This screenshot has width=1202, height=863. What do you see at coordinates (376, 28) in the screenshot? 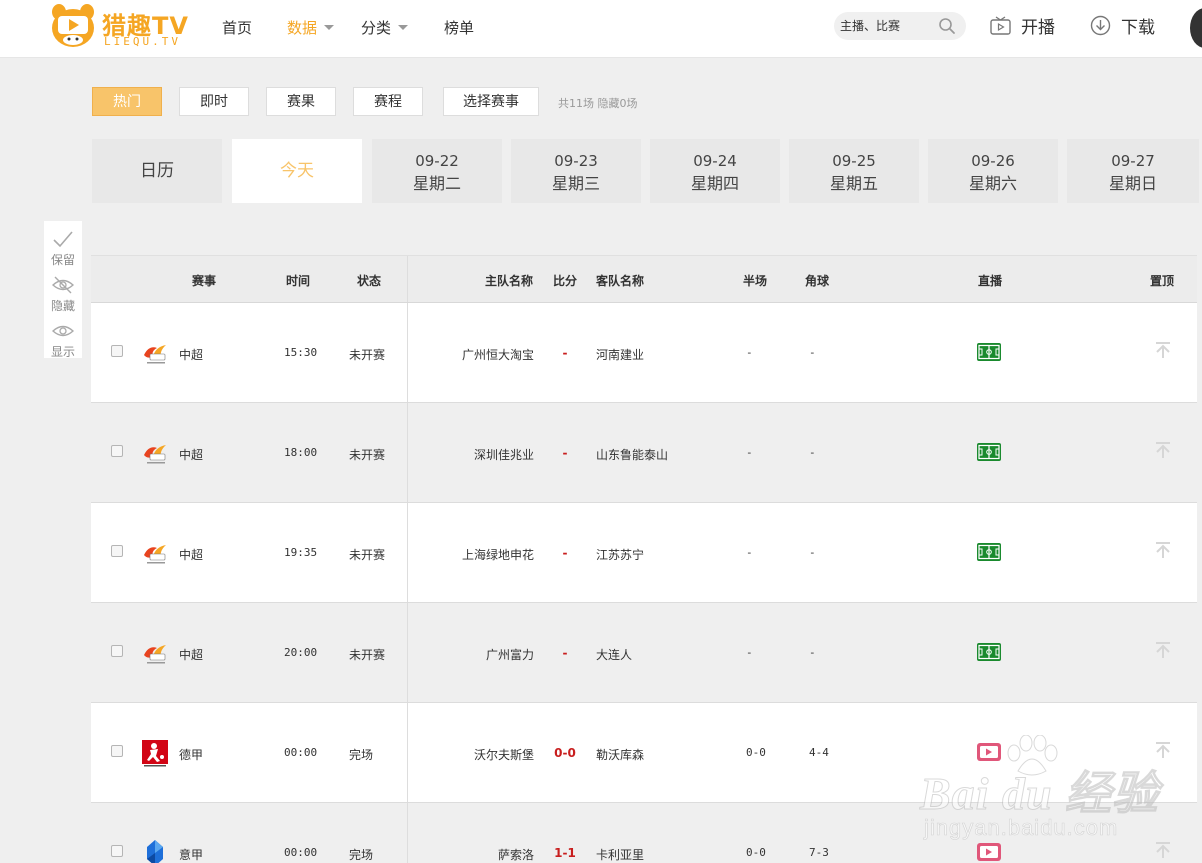
I see `nav-category-label: 分类` at bounding box center [376, 28].